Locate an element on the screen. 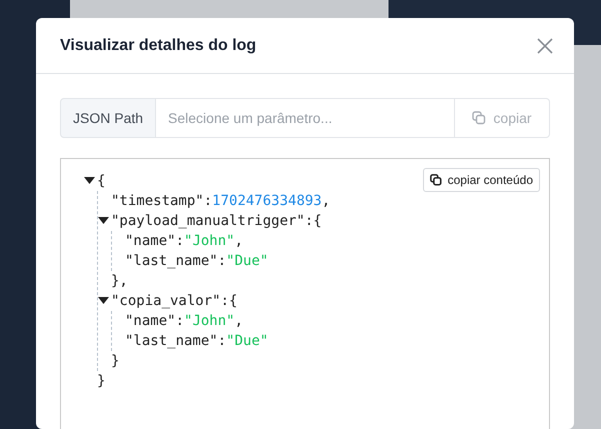  dialog-title: Visualizar detalhes do log is located at coordinates (158, 45).